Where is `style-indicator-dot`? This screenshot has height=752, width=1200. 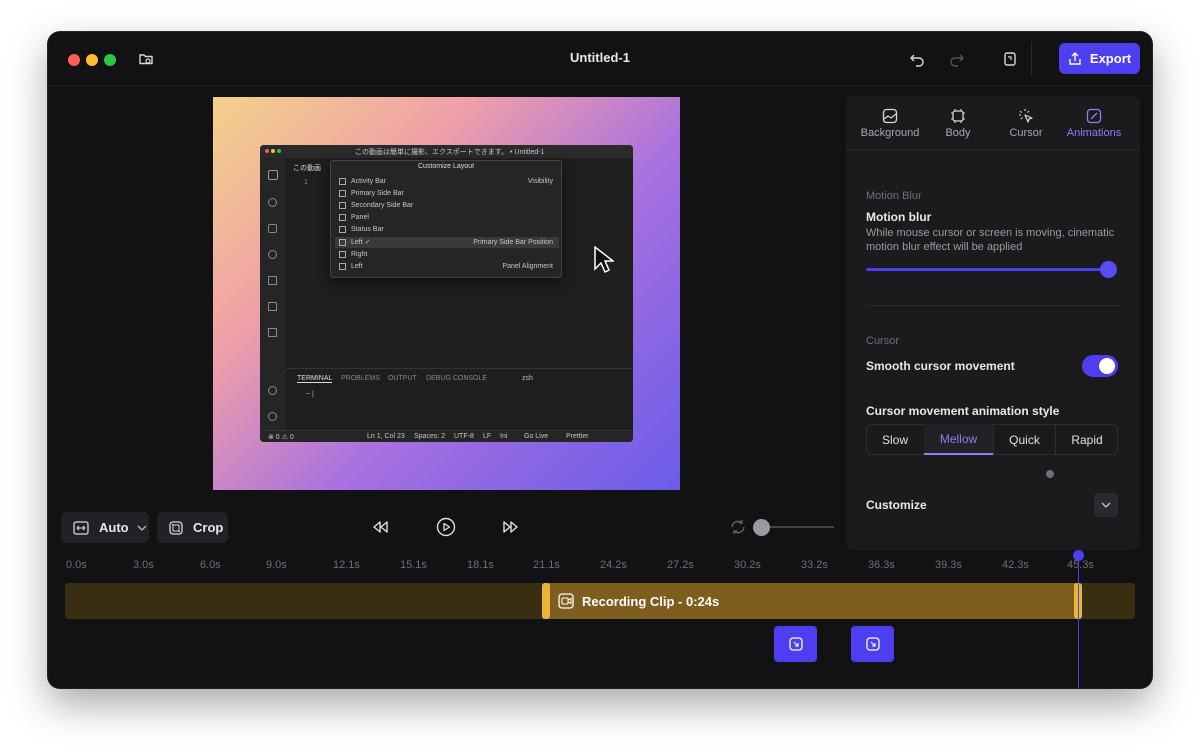
style-indicator-dot is located at coordinates (1050, 474).